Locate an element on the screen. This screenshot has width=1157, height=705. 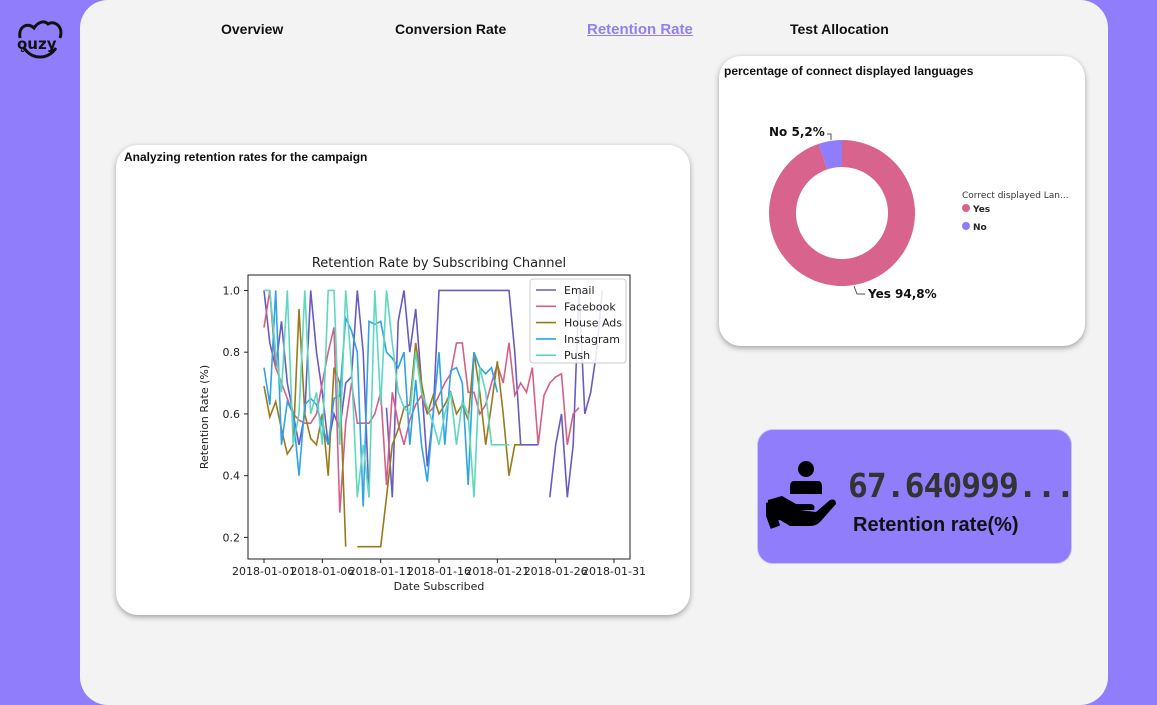
y-tick-label: 0.6 is located at coordinates (232, 414).